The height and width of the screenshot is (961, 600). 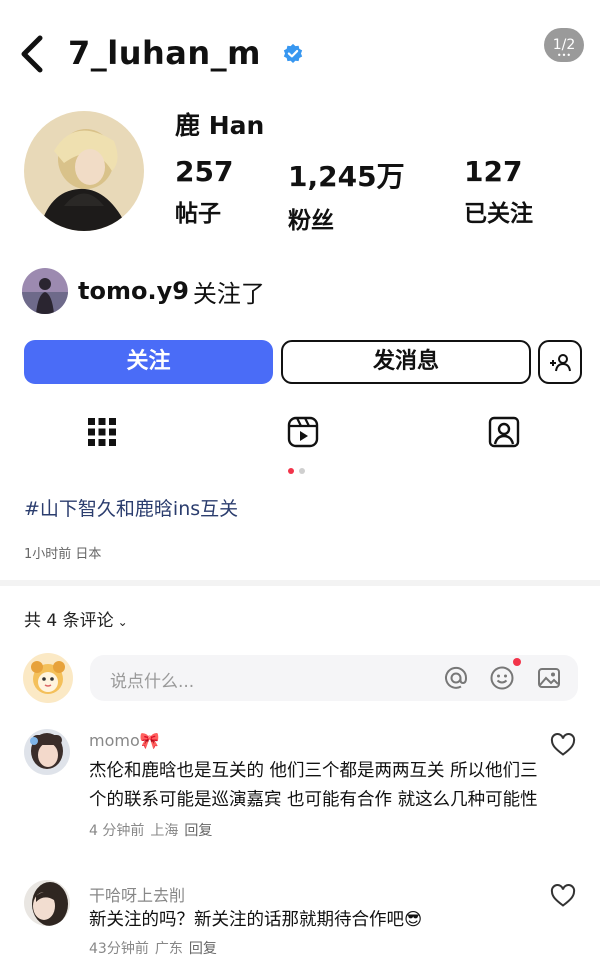 I want to click on posts-stat: 257 帖子, so click(x=204, y=191).